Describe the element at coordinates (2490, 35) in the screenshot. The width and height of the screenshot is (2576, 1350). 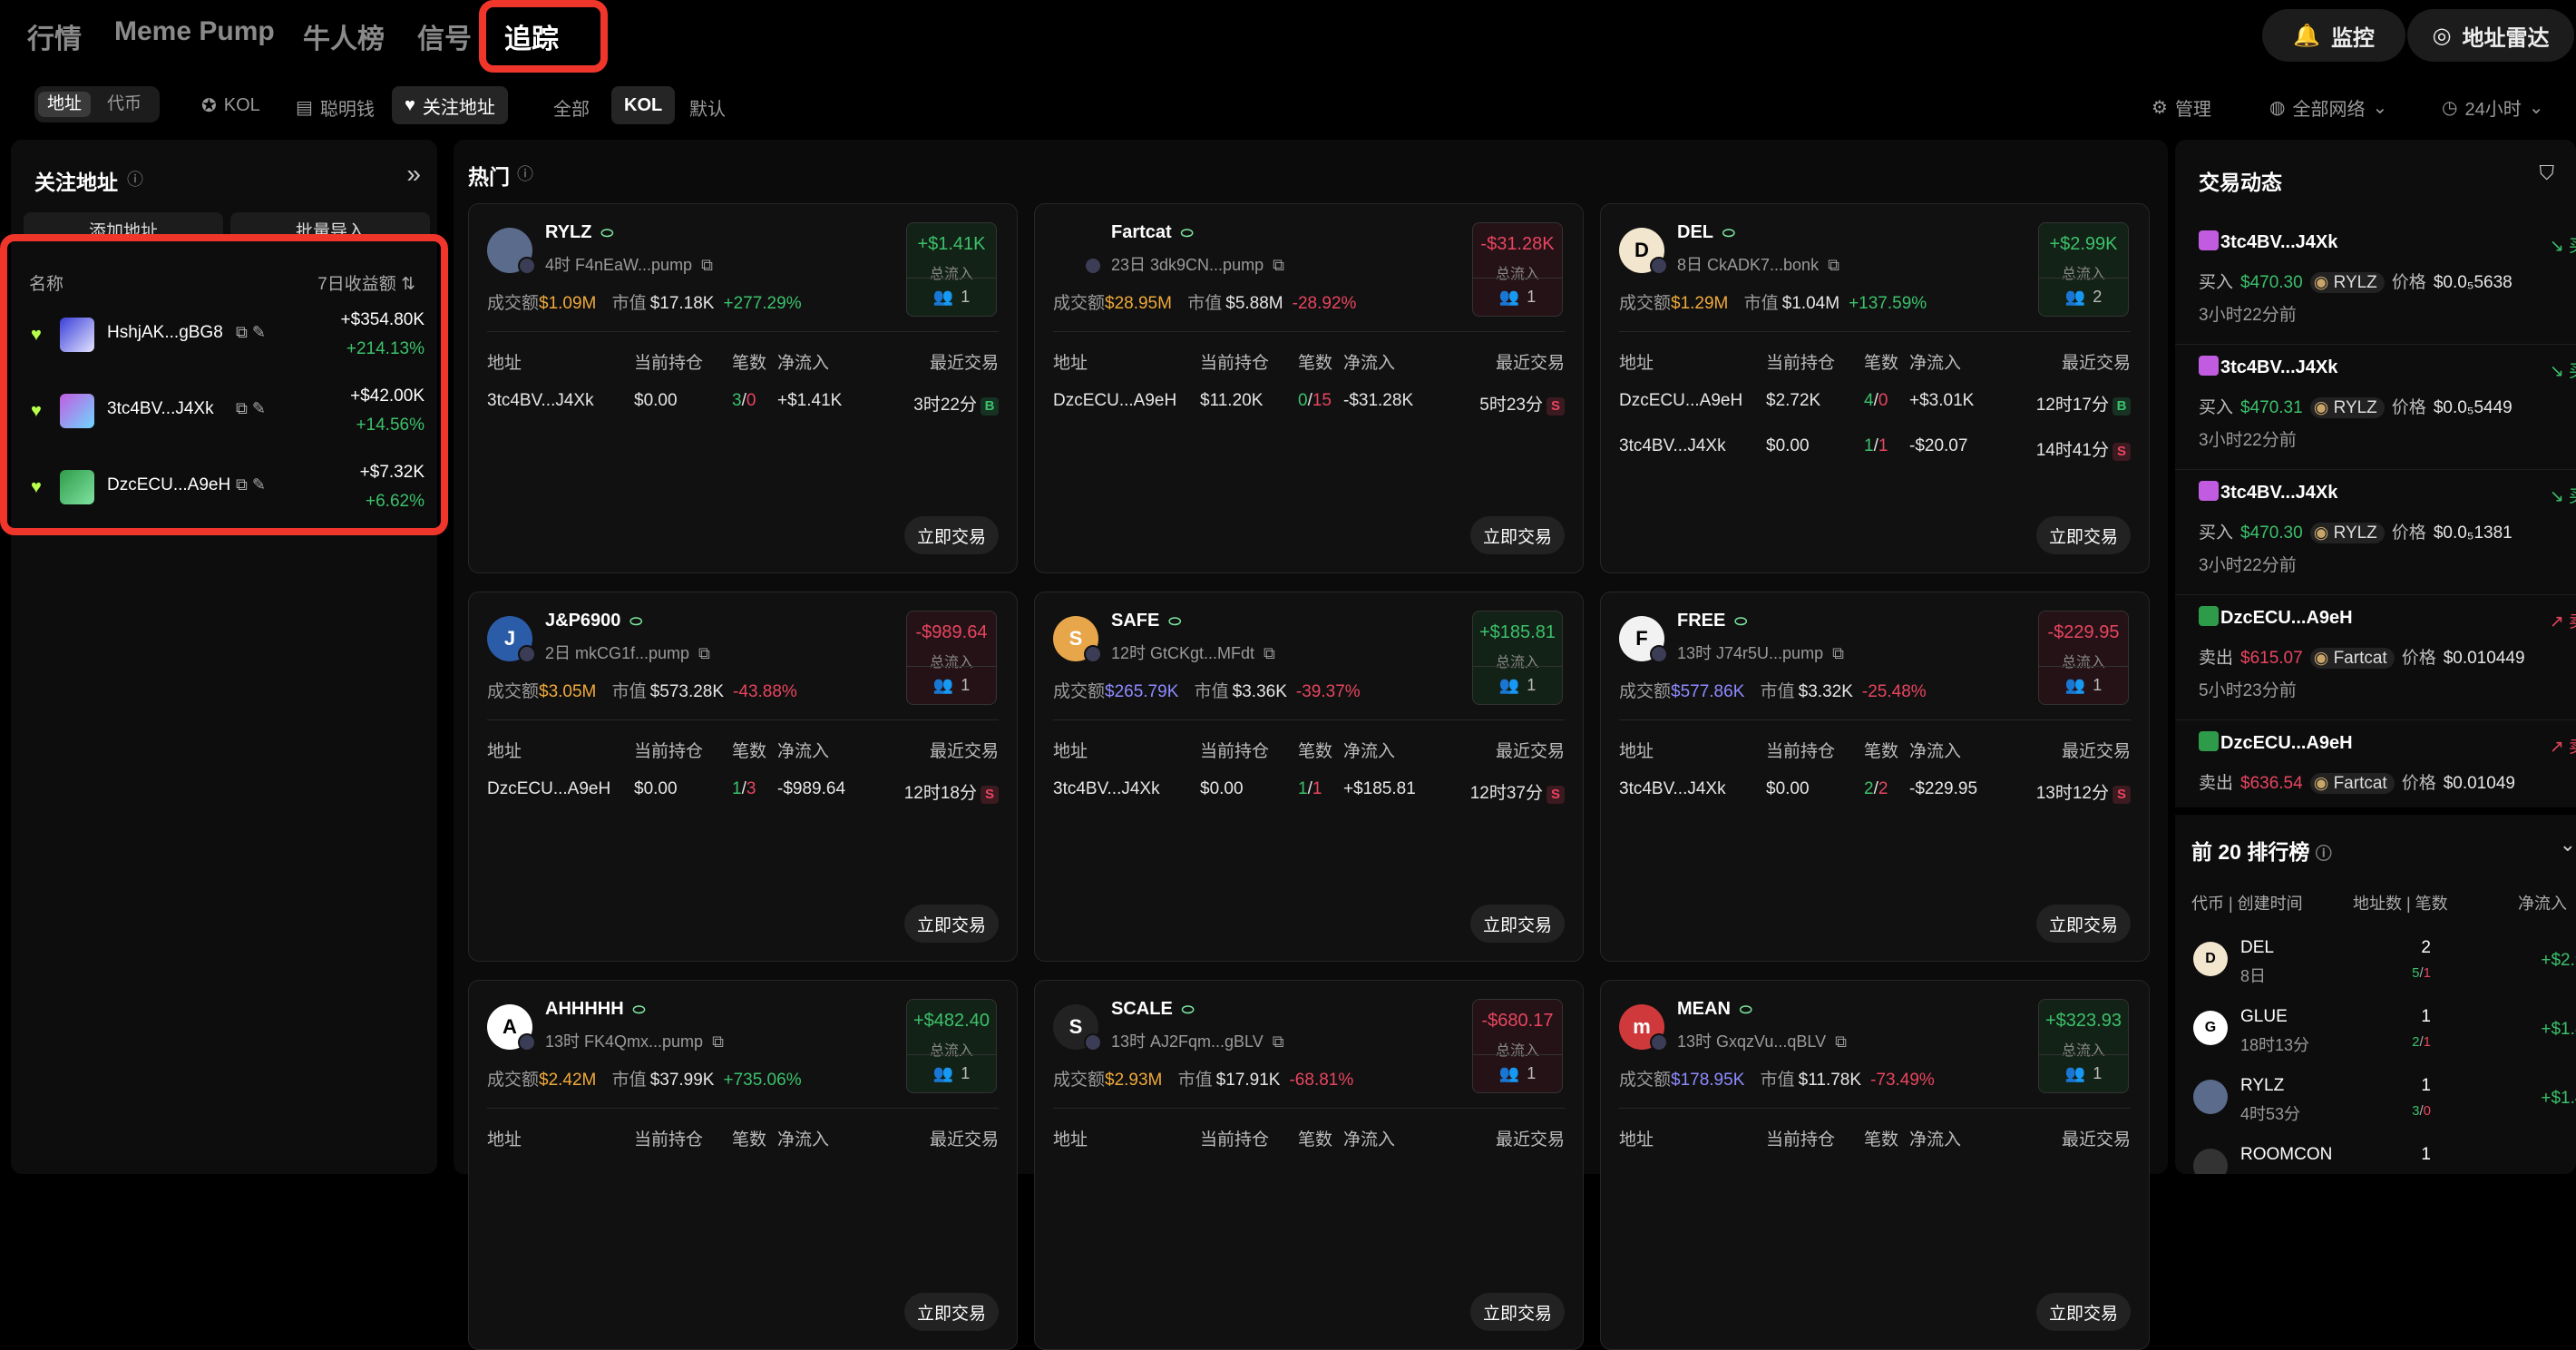
I see `address-radar-button: ◎ 地址雷达` at that location.